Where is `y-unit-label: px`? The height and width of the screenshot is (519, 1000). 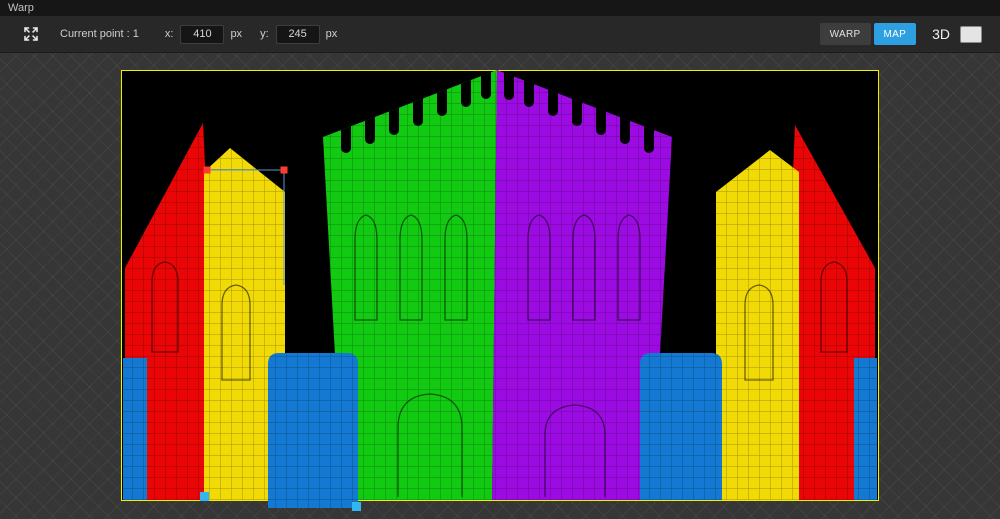
y-unit-label: px is located at coordinates (331, 34).